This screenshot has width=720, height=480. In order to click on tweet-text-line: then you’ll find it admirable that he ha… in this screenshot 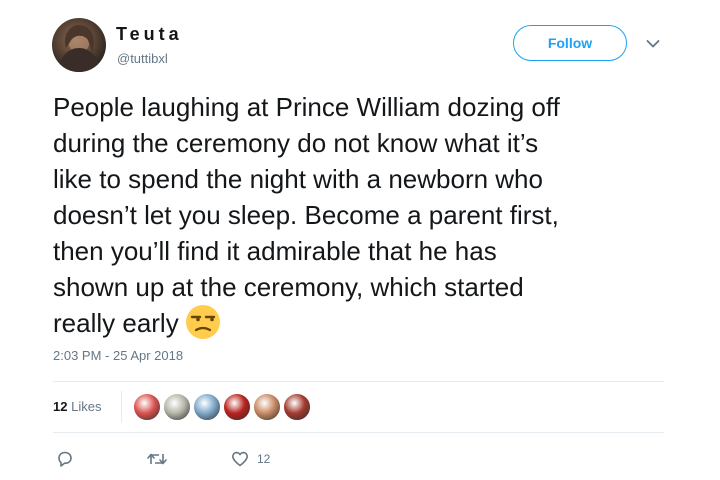, I will do `click(275, 251)`.